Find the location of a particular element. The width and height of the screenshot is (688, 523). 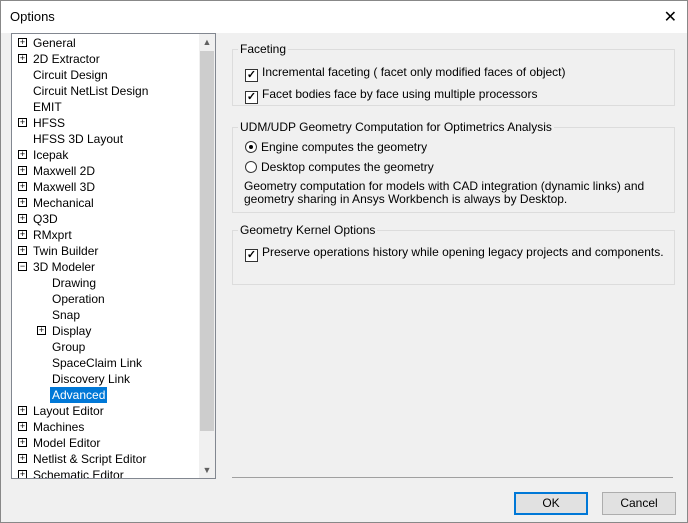

tree-item: + Model Editor is located at coordinates (105, 443).